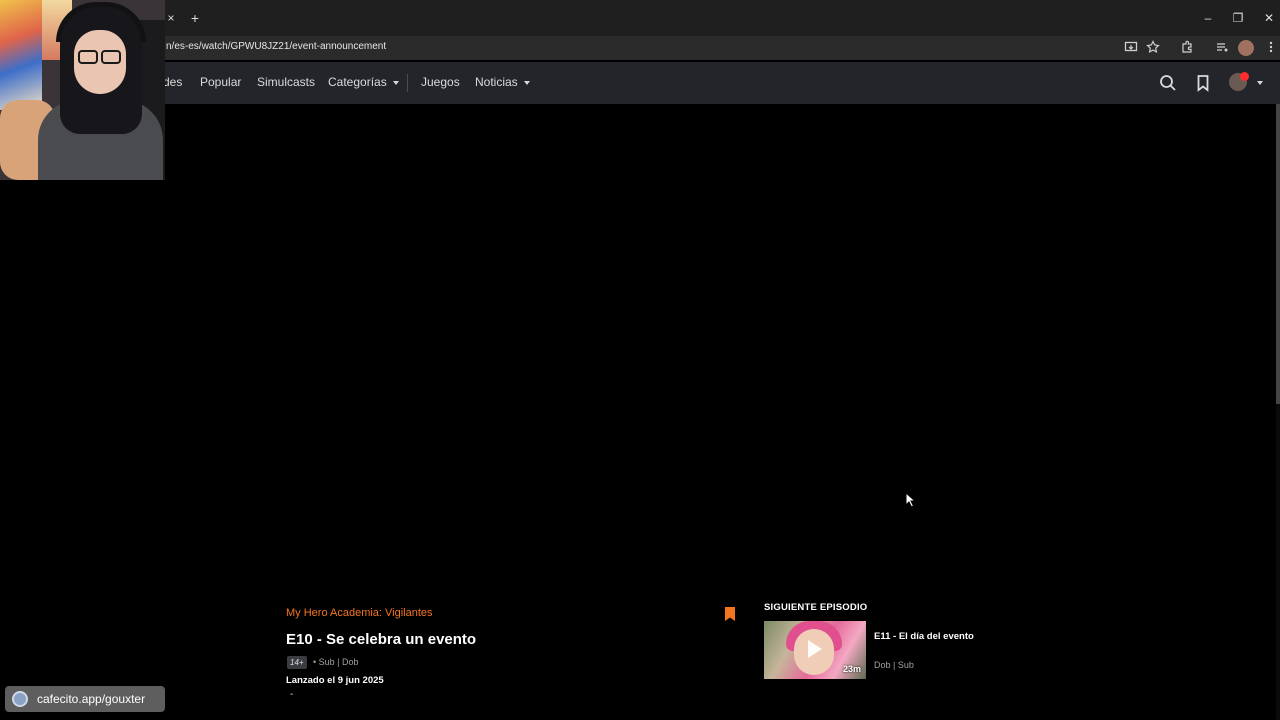  Describe the element at coordinates (1187, 48) in the screenshot. I see `extensions-icon` at that location.